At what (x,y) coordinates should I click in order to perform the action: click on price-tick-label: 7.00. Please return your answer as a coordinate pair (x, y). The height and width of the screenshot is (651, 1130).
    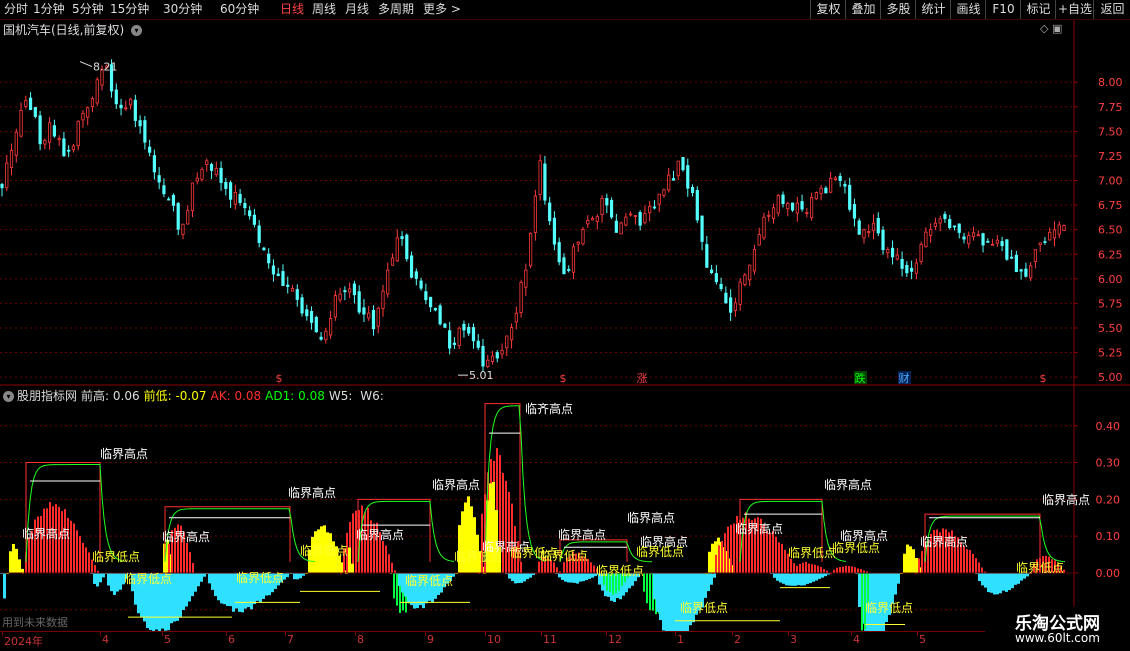
    Looking at the image, I should click on (1110, 181).